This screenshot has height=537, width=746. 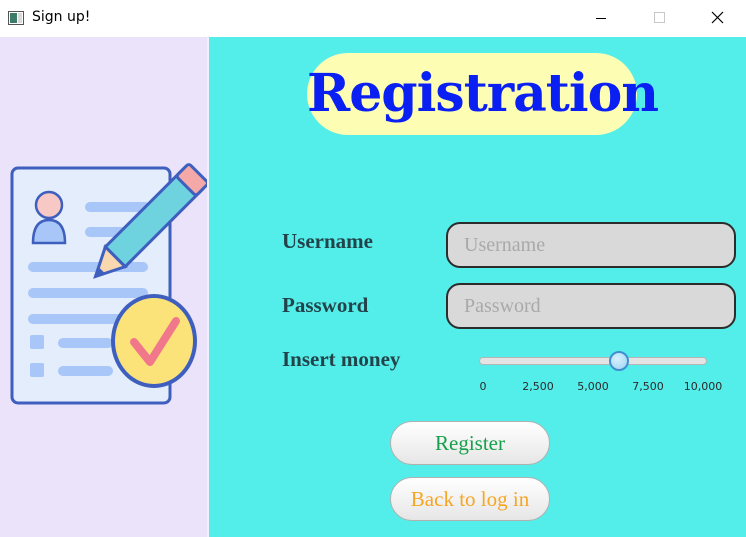 What do you see at coordinates (648, 386) in the screenshot?
I see `slider-tick-label: 7,500` at bounding box center [648, 386].